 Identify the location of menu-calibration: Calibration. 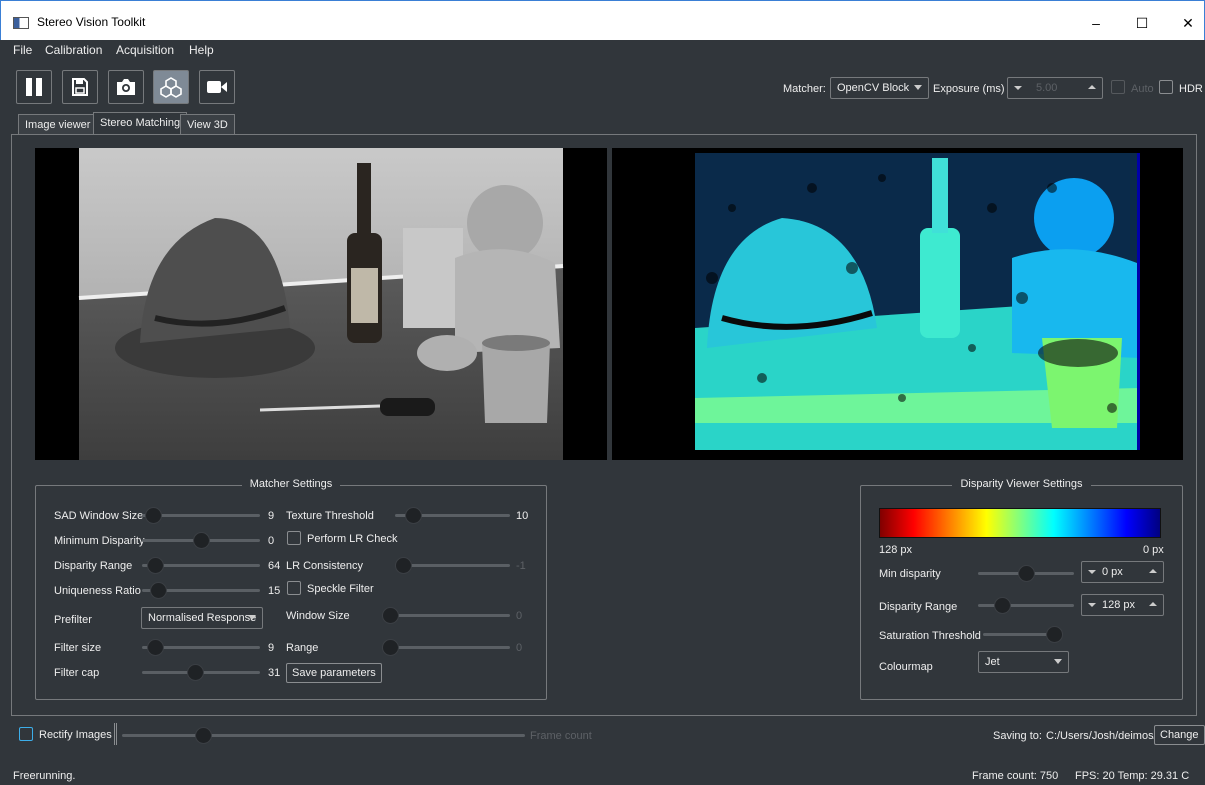
(73, 50).